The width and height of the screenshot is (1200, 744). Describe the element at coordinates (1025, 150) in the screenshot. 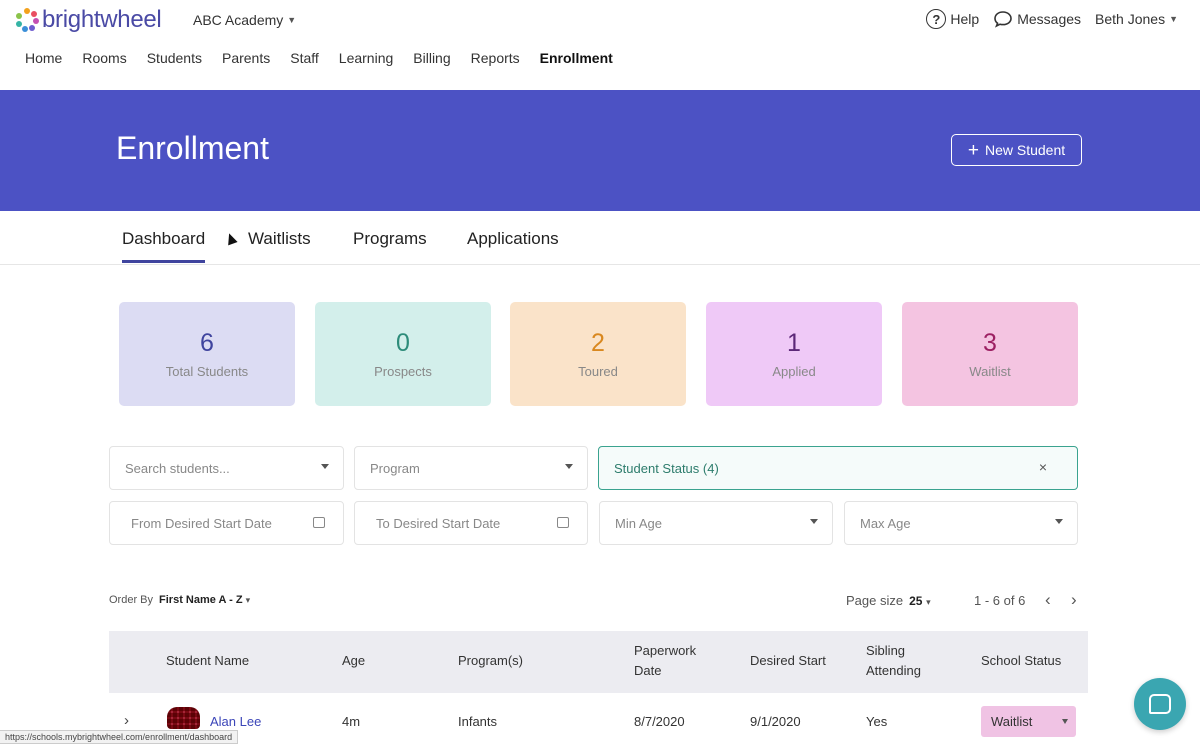

I see `new-student-label: New Student` at that location.